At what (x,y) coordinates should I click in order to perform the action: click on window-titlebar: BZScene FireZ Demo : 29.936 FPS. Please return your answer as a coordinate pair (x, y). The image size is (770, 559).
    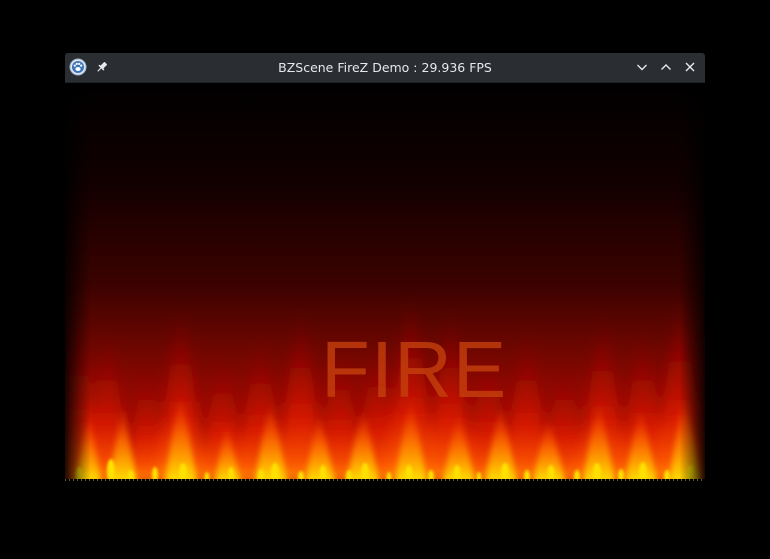
    Looking at the image, I should click on (385, 68).